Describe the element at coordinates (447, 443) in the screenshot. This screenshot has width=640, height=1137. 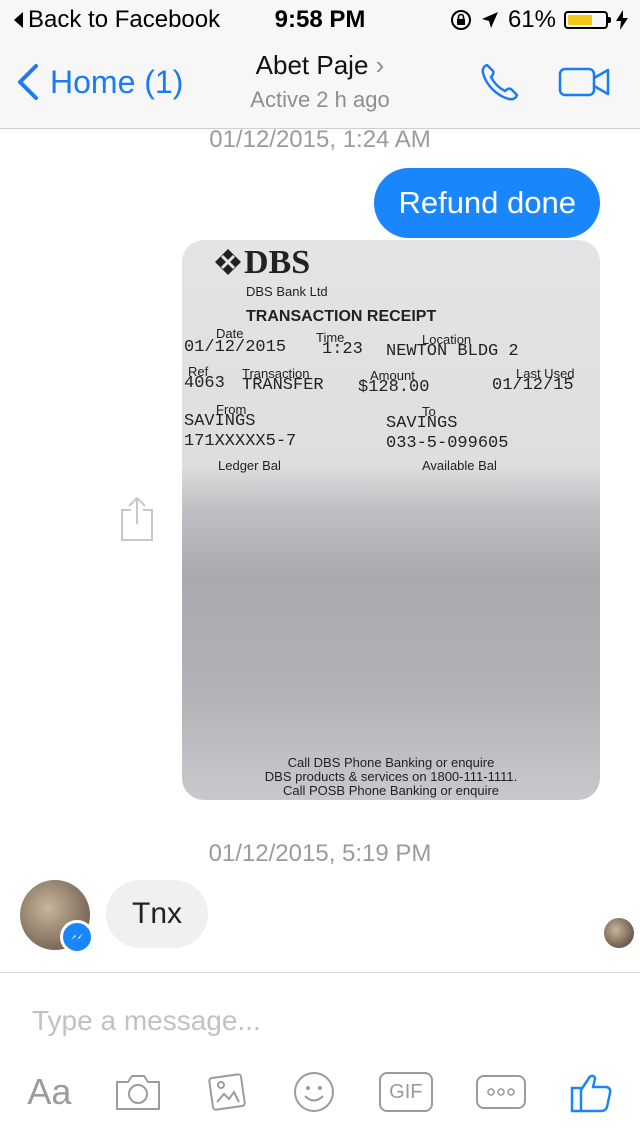
I see `to-account: 033-5-099605` at that location.